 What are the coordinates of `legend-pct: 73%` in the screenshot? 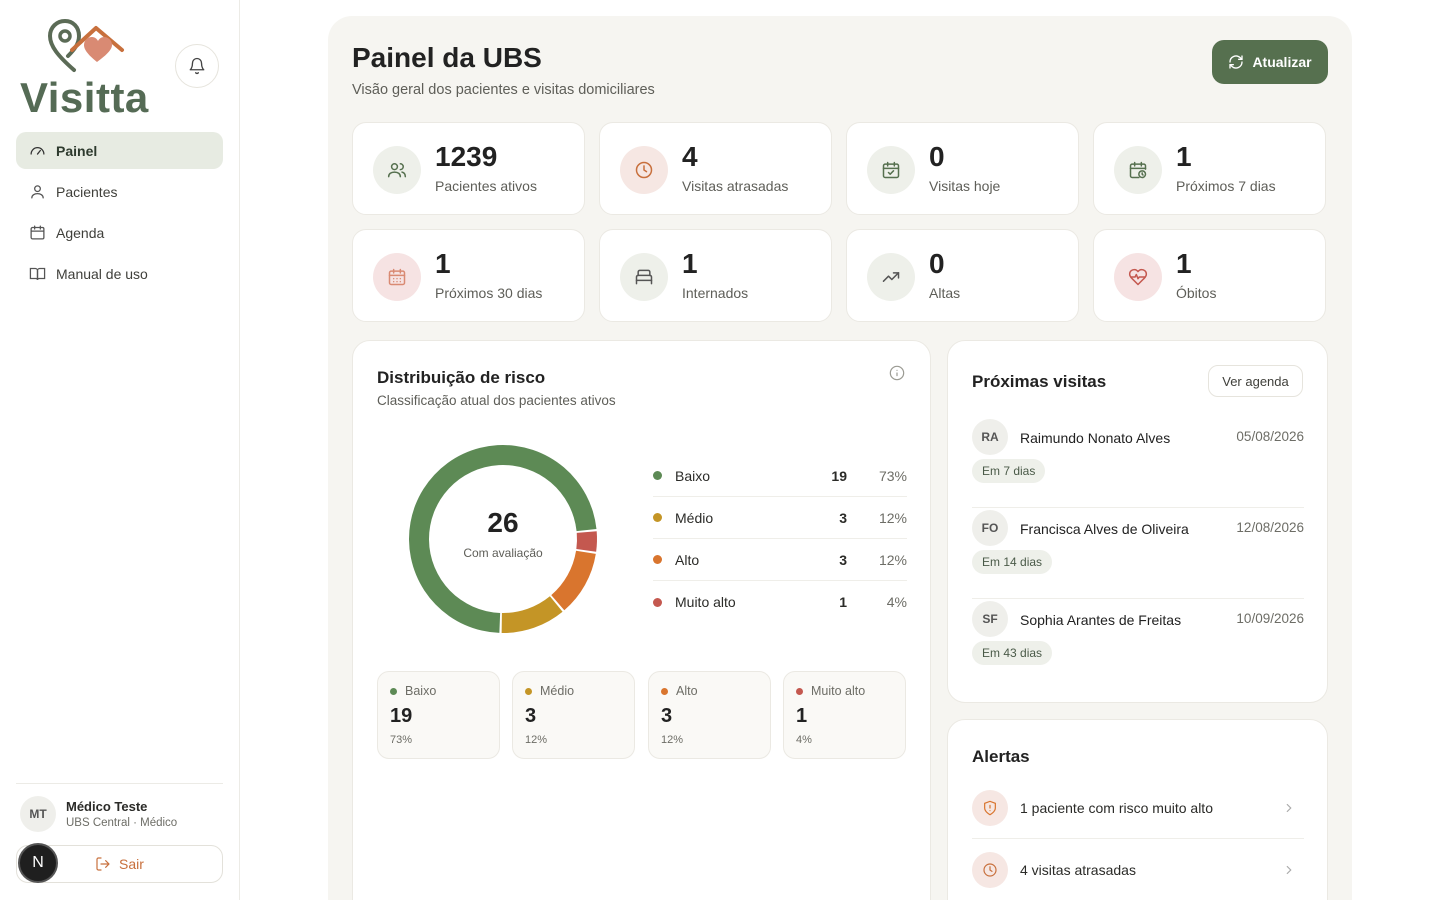 It's located at (892, 475).